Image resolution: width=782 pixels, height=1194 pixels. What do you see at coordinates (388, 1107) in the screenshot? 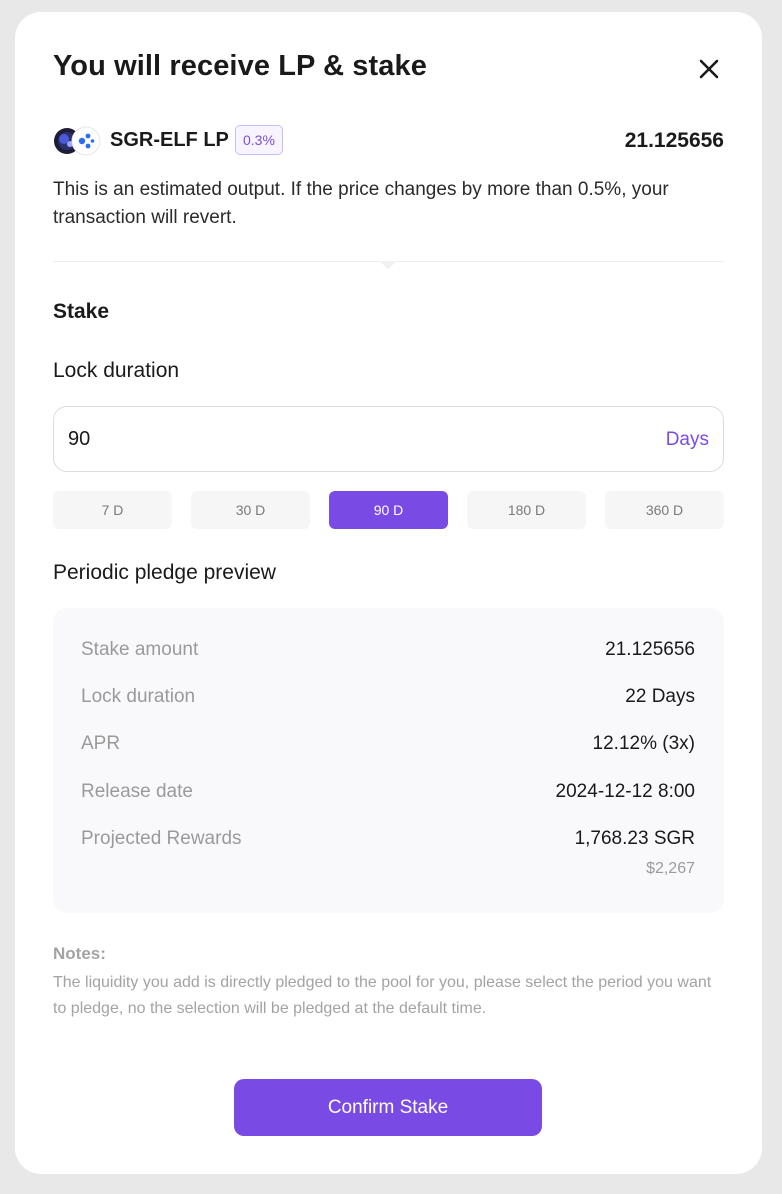
I see `confirm-stake-button: Confirm Stake` at bounding box center [388, 1107].